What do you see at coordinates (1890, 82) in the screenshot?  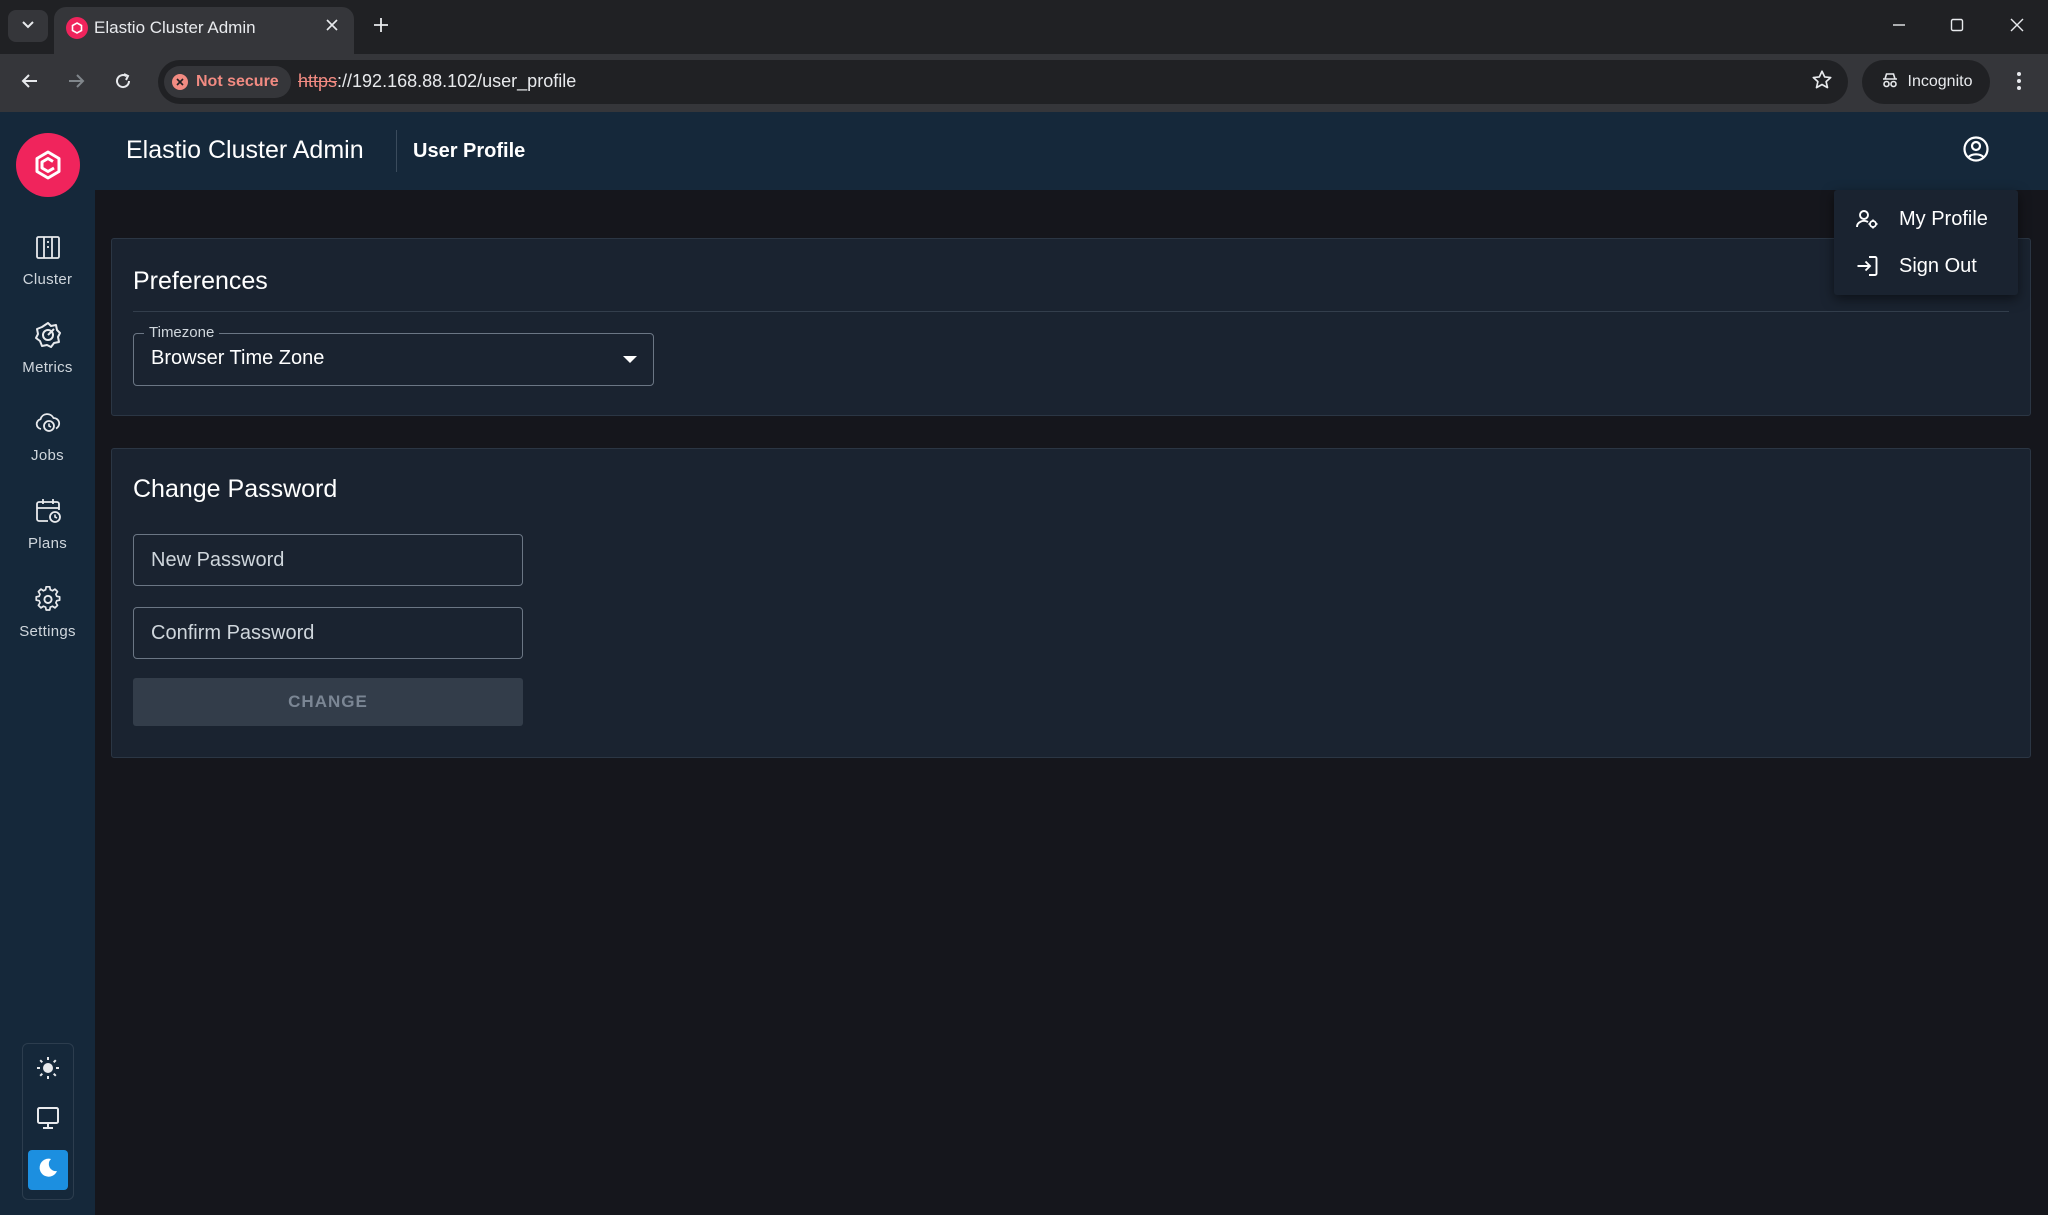 I see `incognito-icon` at bounding box center [1890, 82].